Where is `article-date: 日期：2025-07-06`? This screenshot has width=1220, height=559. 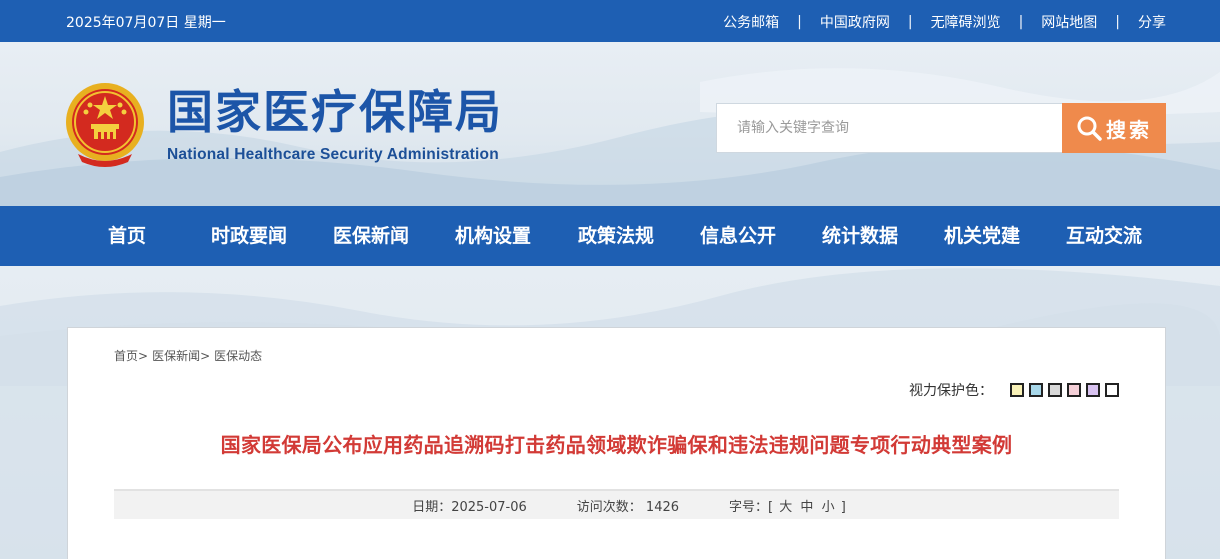
article-date: 日期：2025-07-06 is located at coordinates (469, 505).